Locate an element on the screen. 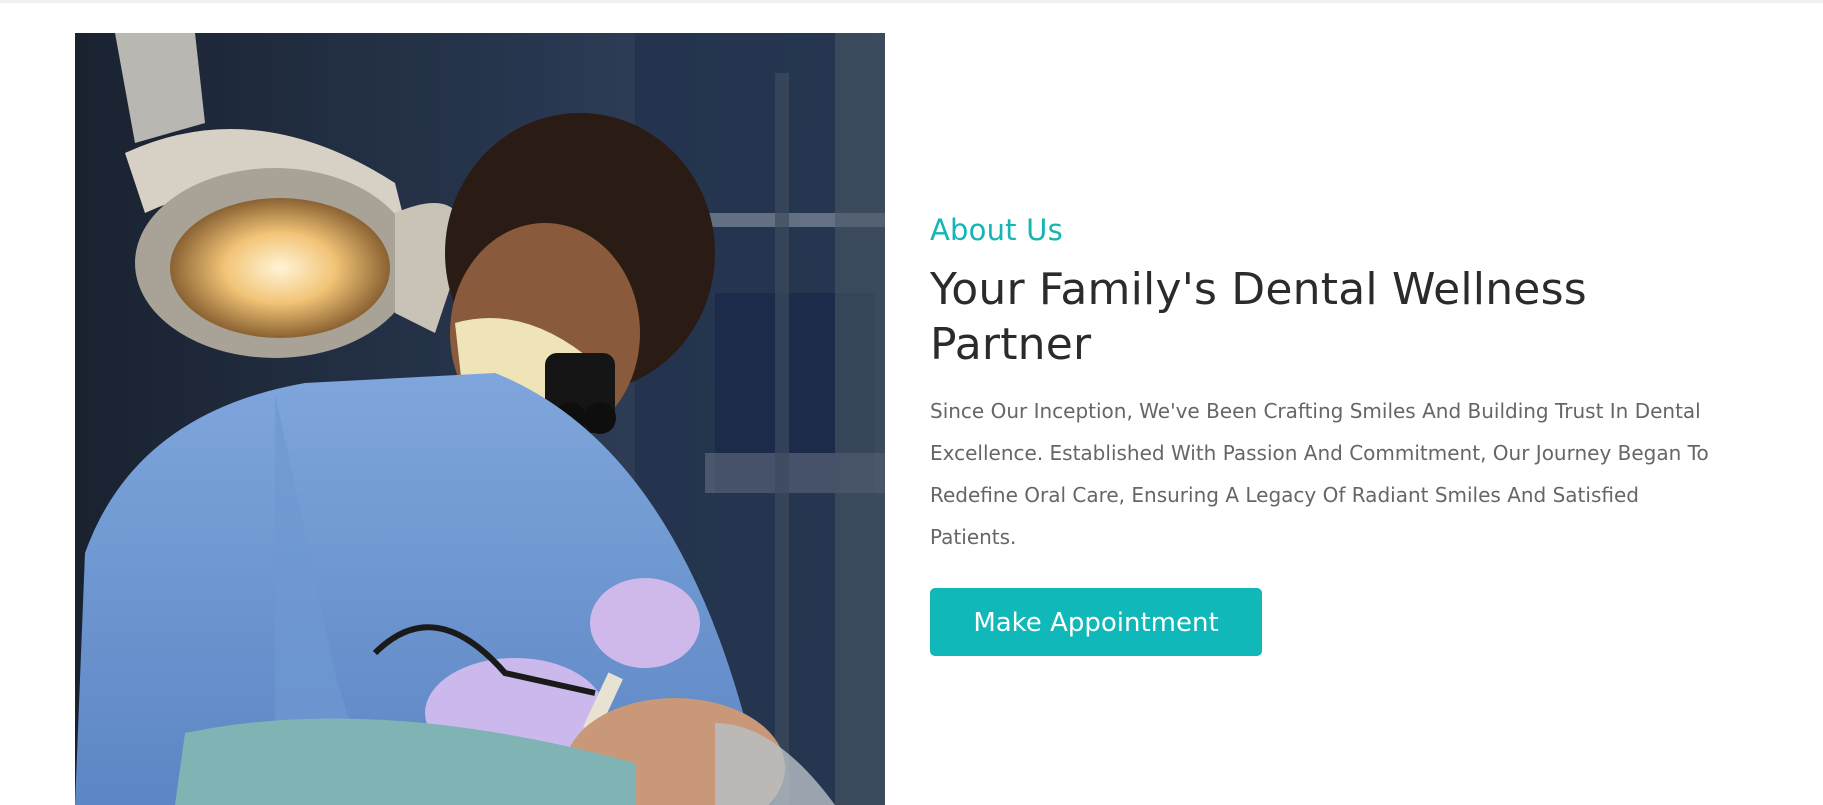 This screenshot has height=805, width=1823. about-headline: Your Family's Dental Wellness Partner is located at coordinates (1258, 317).